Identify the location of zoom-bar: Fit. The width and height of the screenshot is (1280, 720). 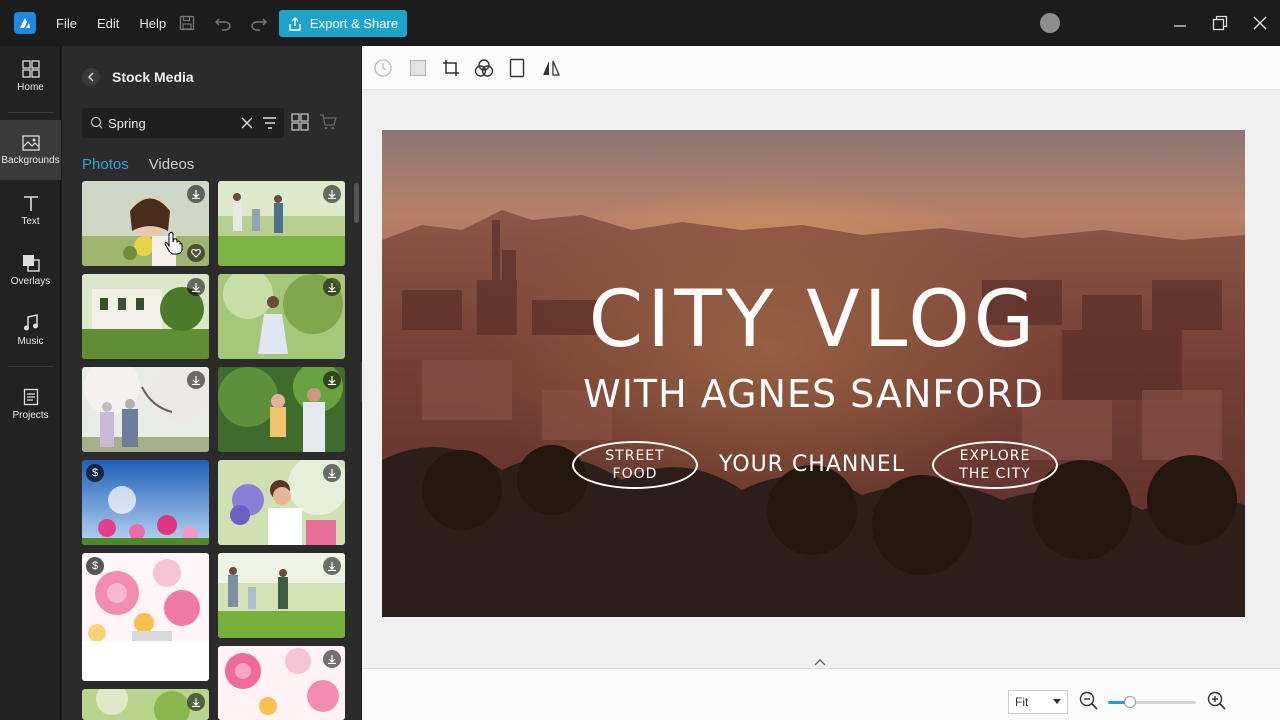
(821, 694).